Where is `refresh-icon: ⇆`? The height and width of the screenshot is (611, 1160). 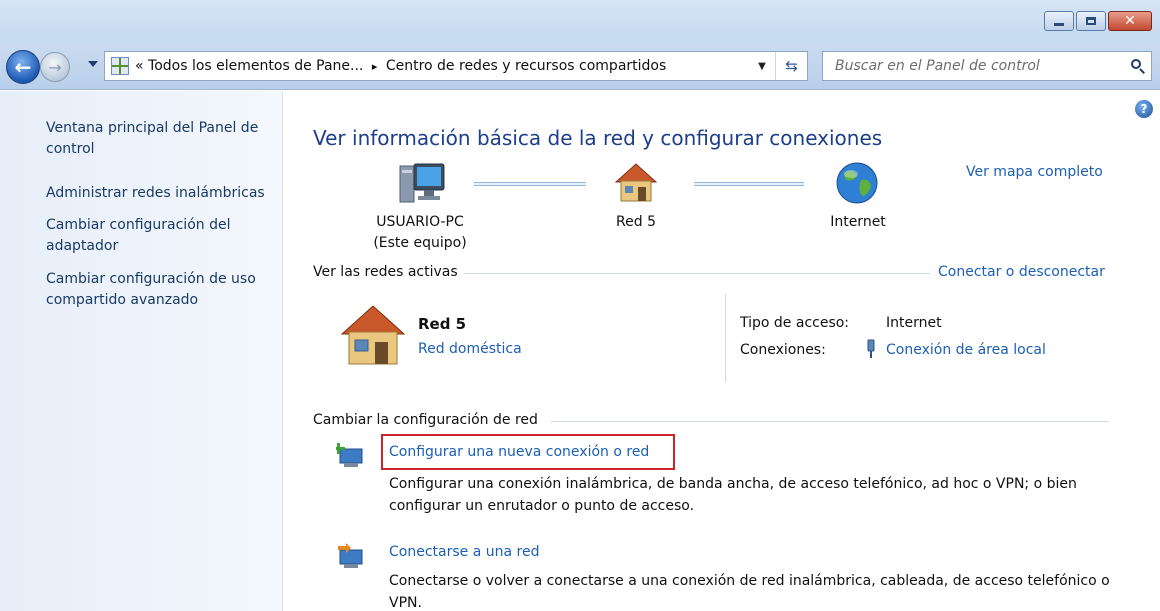 refresh-icon: ⇆ is located at coordinates (791, 66).